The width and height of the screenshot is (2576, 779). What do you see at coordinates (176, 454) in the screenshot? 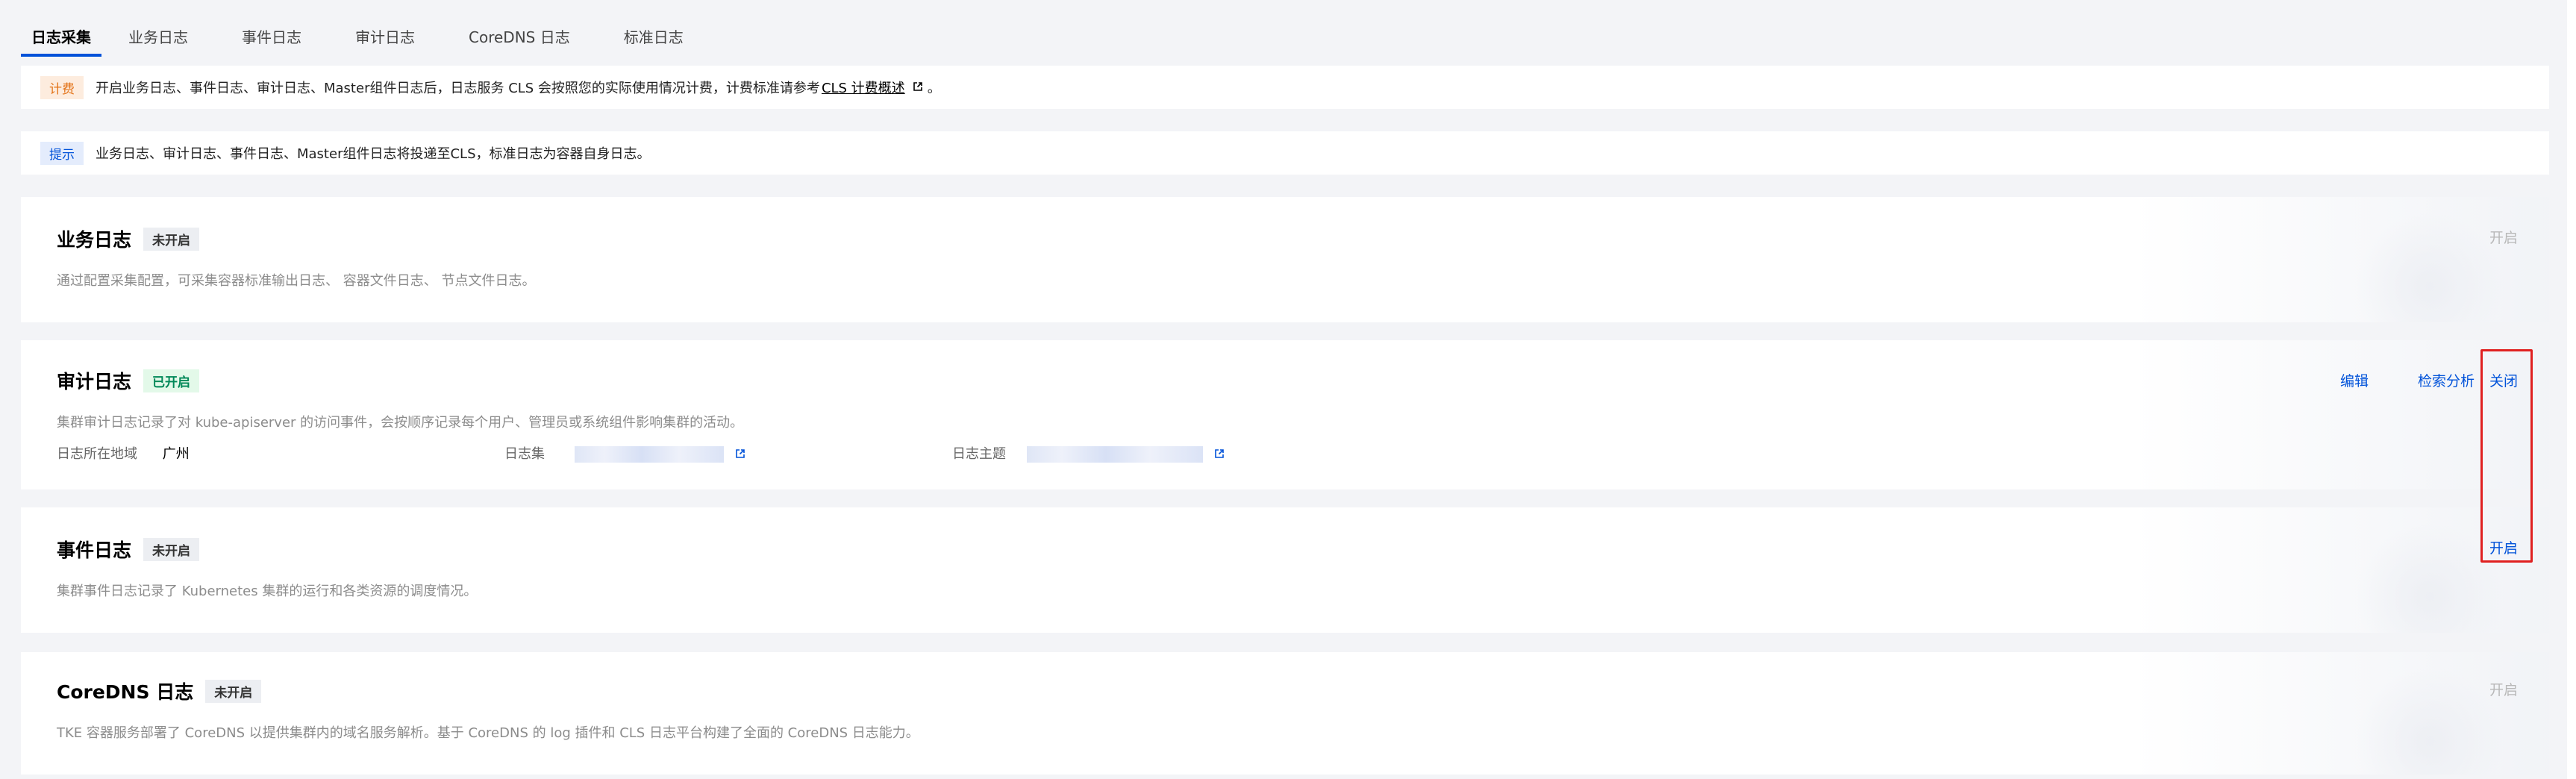
I see `region-value: 广州` at bounding box center [176, 454].